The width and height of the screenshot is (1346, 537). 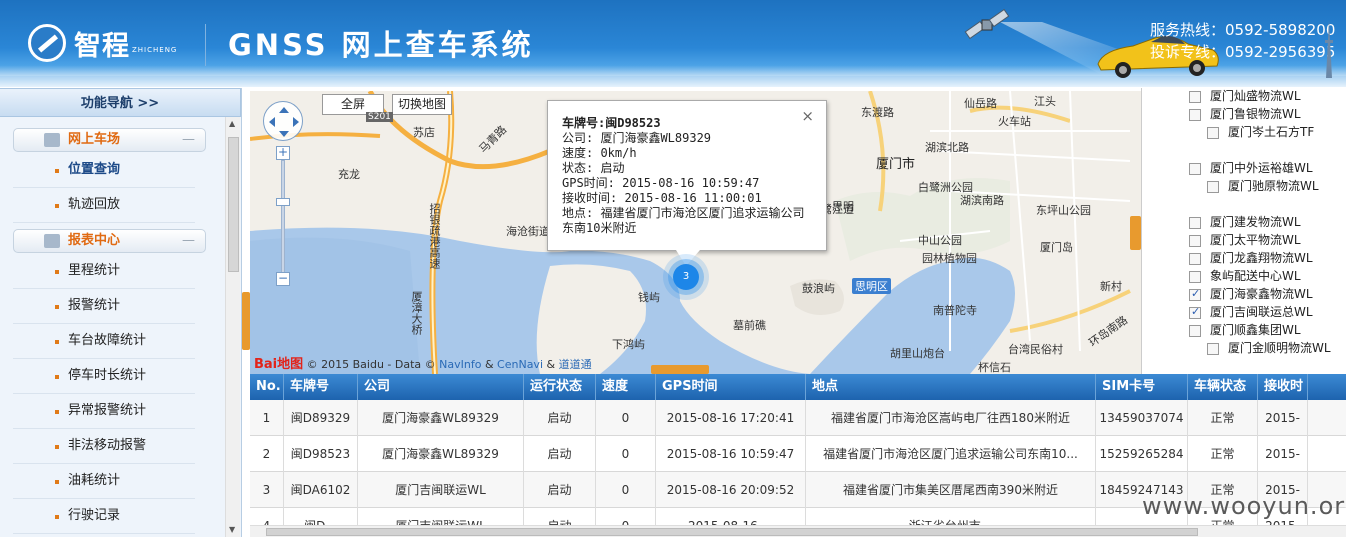 I want to click on column-header: SIM卡号, so click(x=1142, y=387).